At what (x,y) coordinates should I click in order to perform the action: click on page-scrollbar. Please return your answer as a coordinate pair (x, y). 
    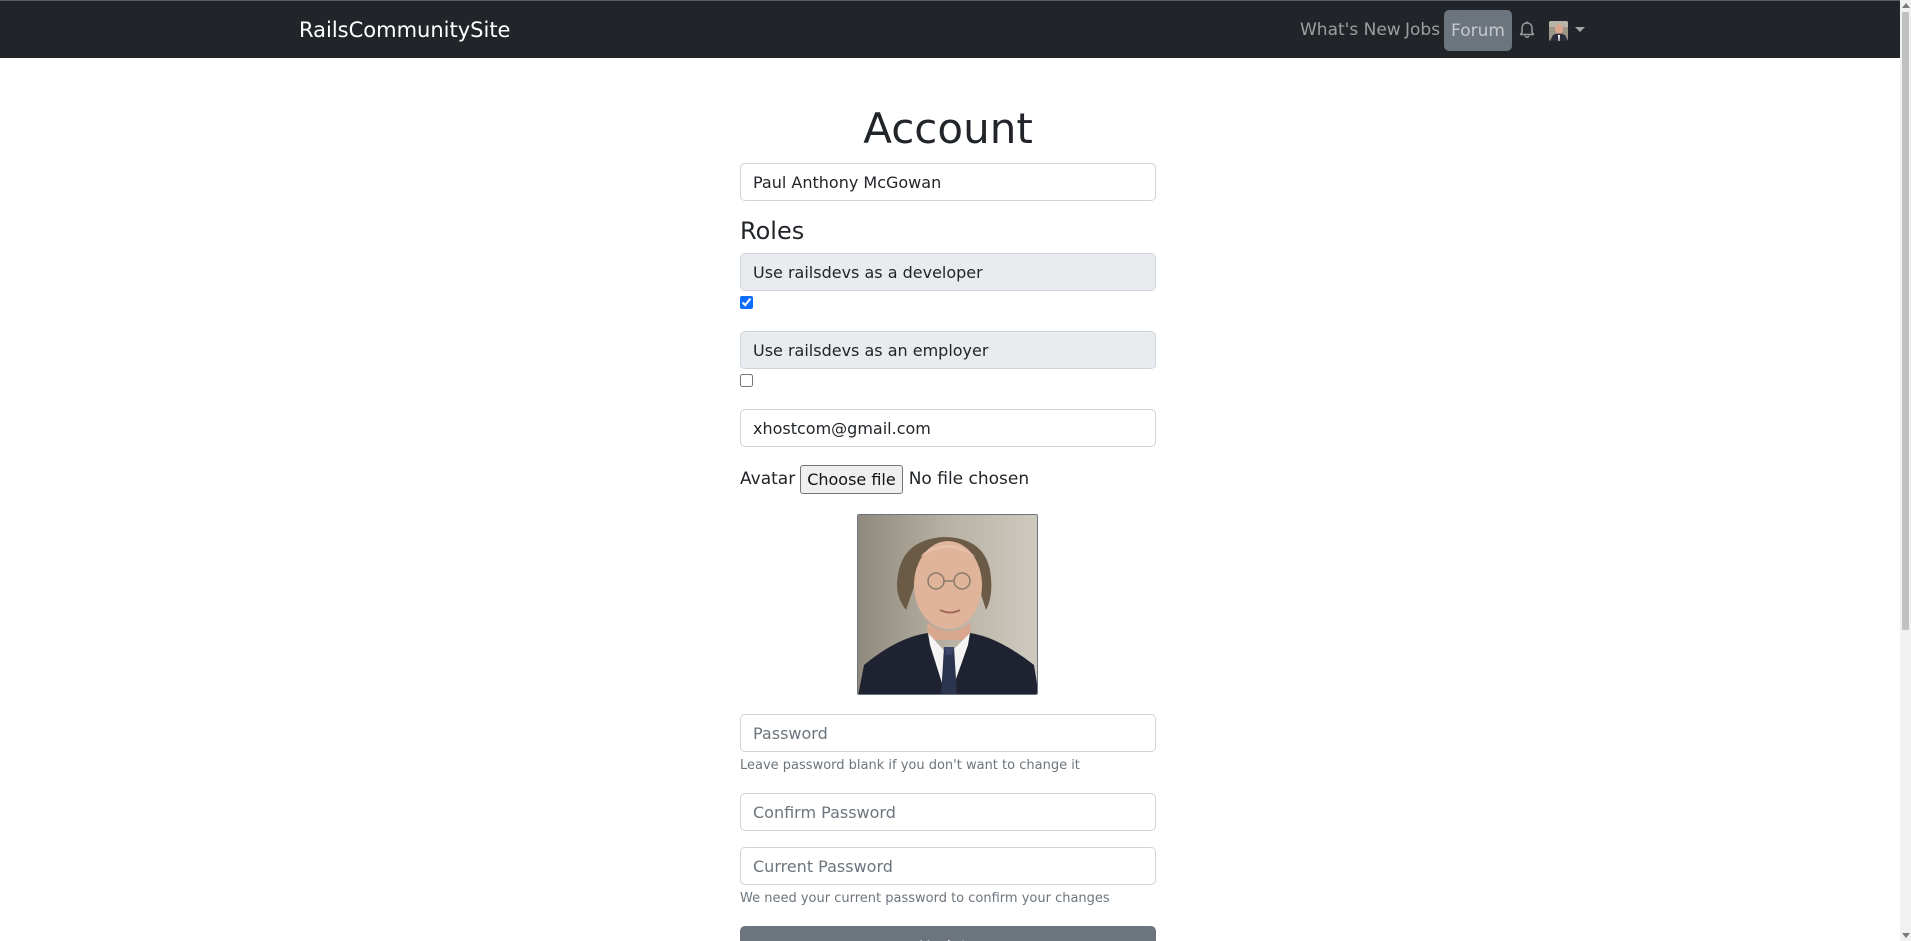
    Looking at the image, I should click on (1905, 470).